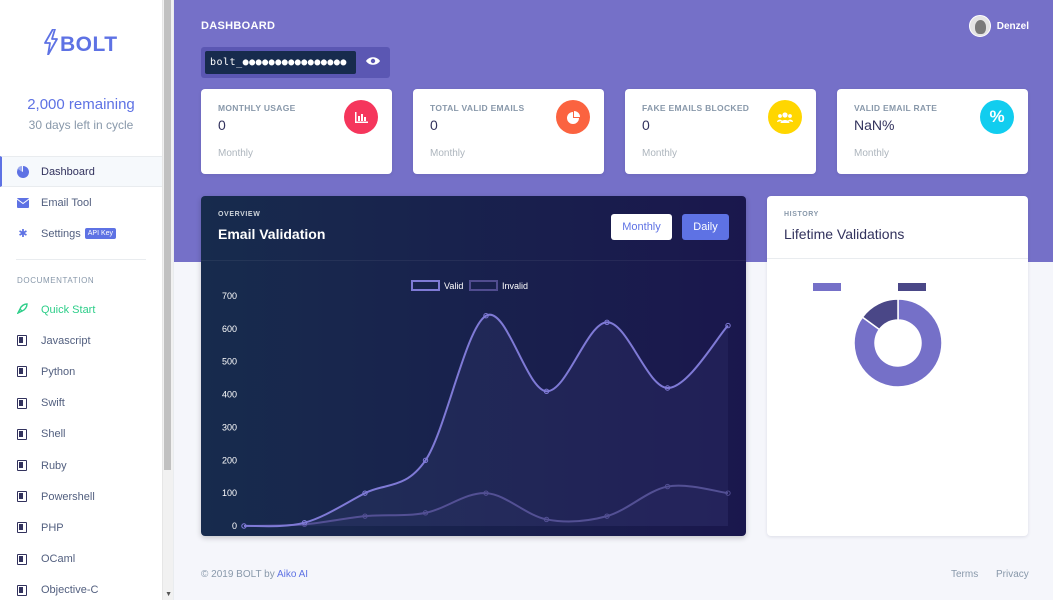  I want to click on legend-swatch-invalid, so click(483, 285).